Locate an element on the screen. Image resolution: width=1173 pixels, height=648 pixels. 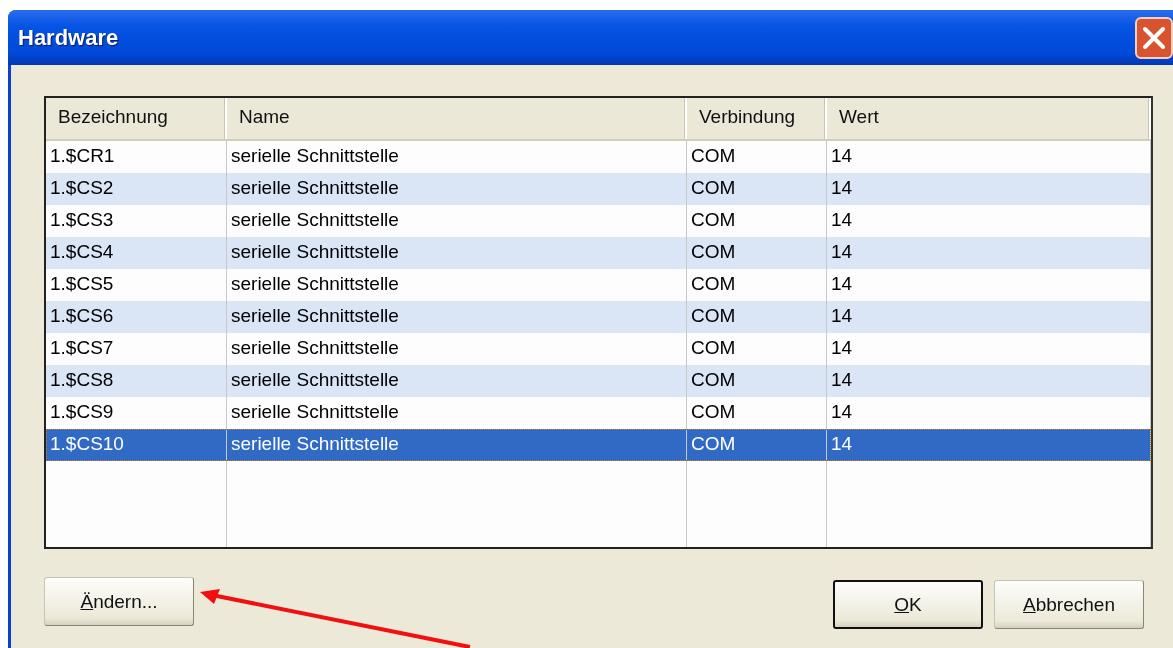
column-header: Wert is located at coordinates (989, 118).